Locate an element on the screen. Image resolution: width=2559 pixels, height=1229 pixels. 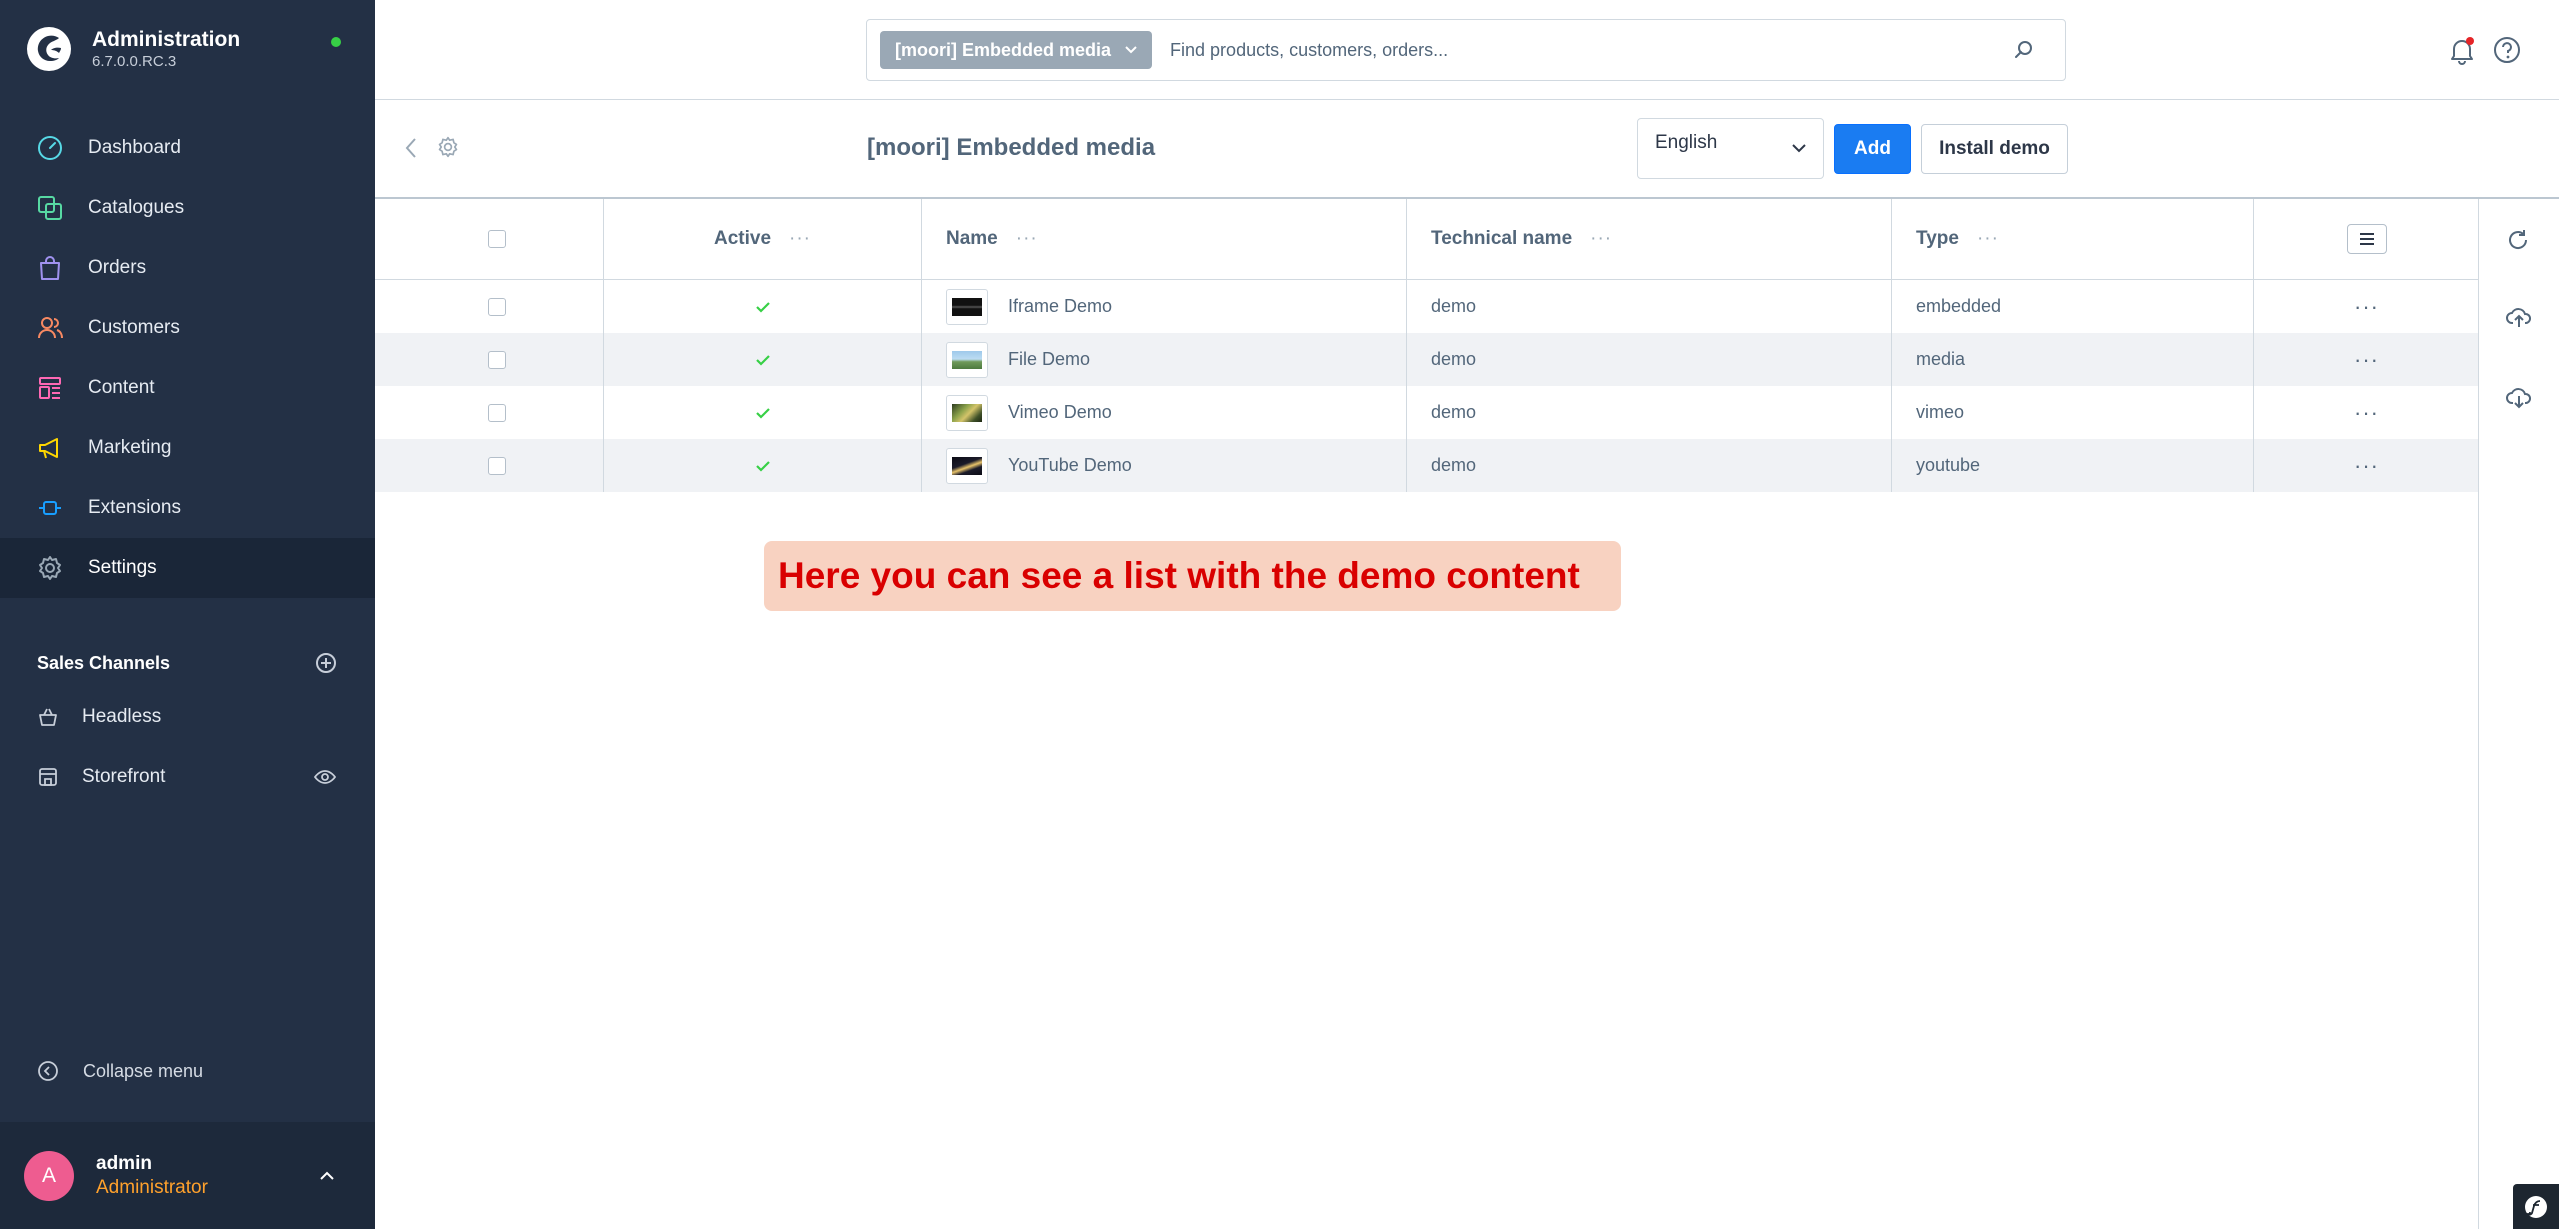
catalogue-icon is located at coordinates (50, 208).